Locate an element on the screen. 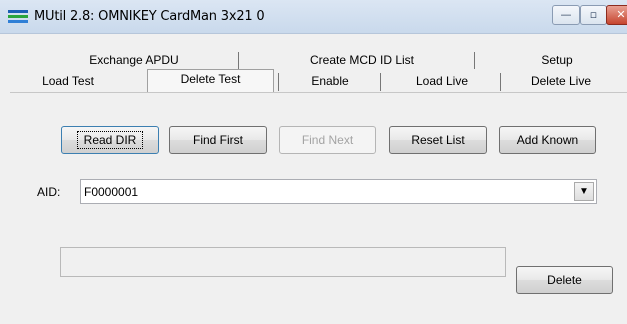  tab-load-live: Load Live is located at coordinates (442, 81).